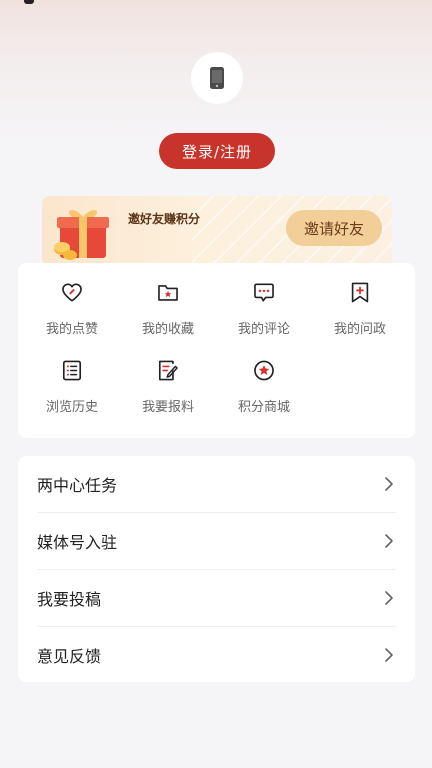 Image resolution: width=432 pixels, height=768 pixels. What do you see at coordinates (264, 292) in the screenshot?
I see `comment-icon` at bounding box center [264, 292].